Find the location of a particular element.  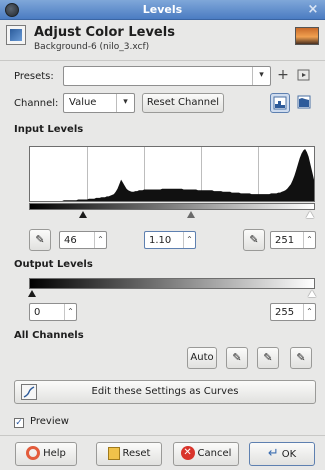

output-high-slider is located at coordinates (312, 293).